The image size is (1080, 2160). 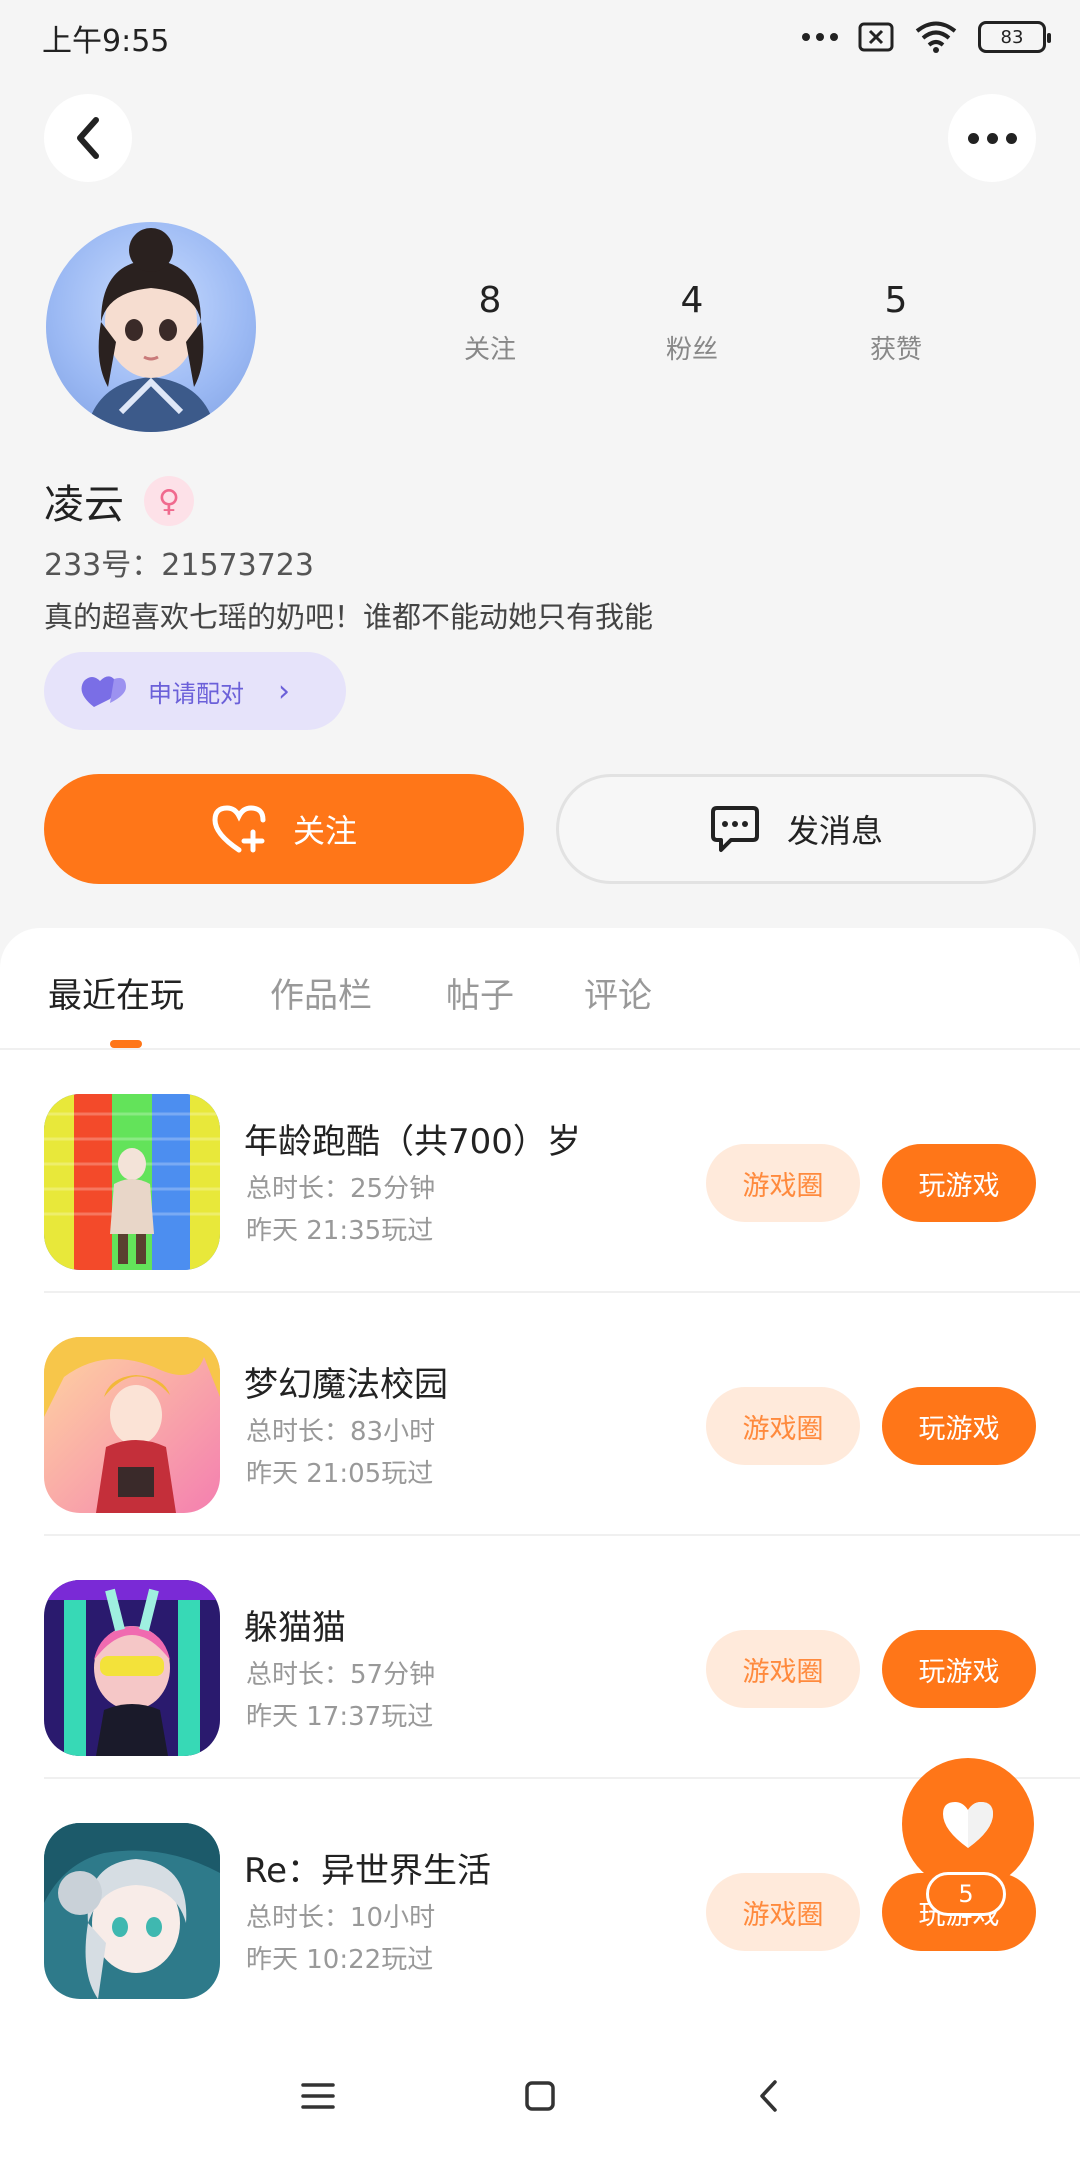 What do you see at coordinates (540, 1171) in the screenshot?
I see `game-row: 年龄跑酷（共700）岁 总时长：25分钟 昨天 21:35玩过 游戏圈 玩游戏` at bounding box center [540, 1171].